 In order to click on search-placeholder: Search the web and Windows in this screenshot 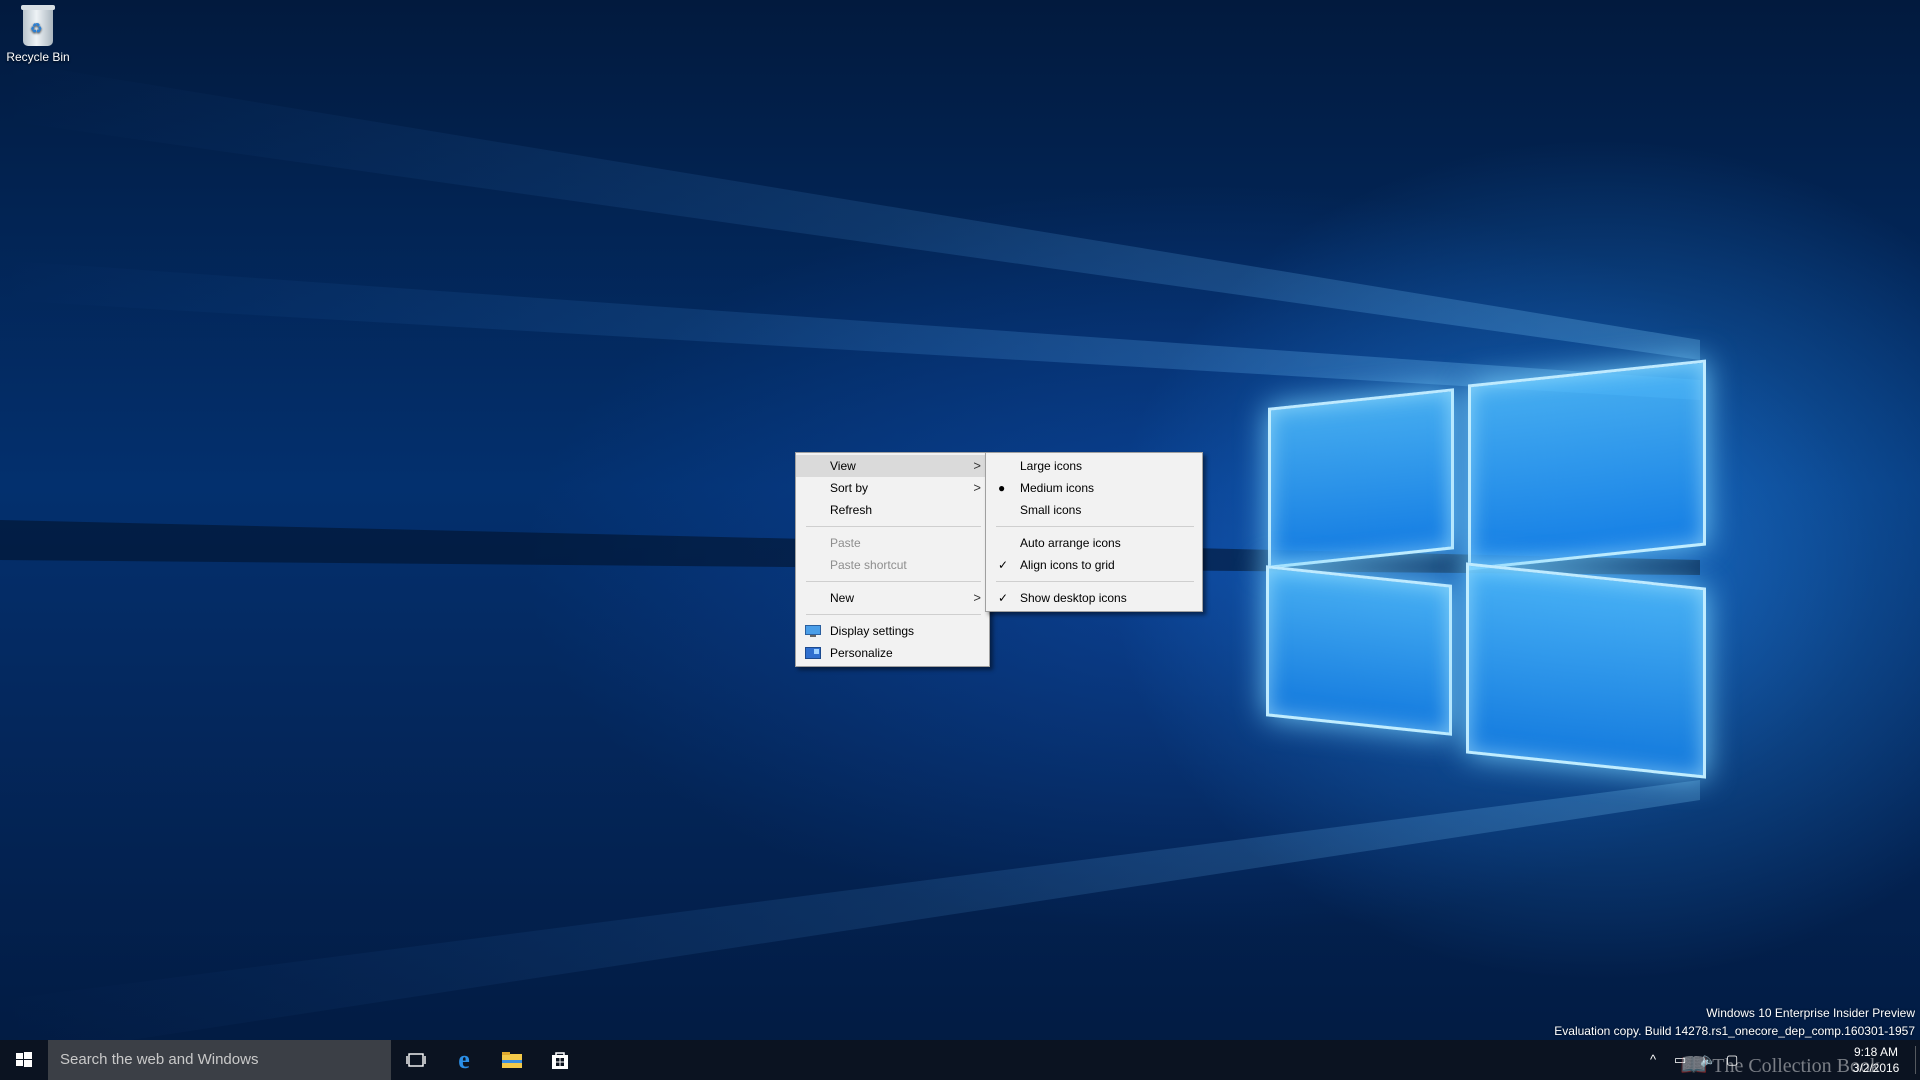, I will do `click(159, 1059)`.